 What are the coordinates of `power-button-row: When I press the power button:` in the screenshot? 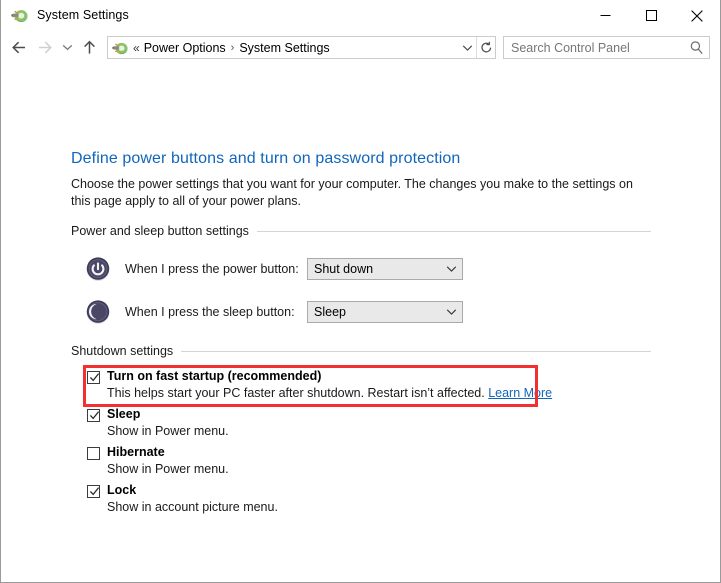 It's located at (191, 269).